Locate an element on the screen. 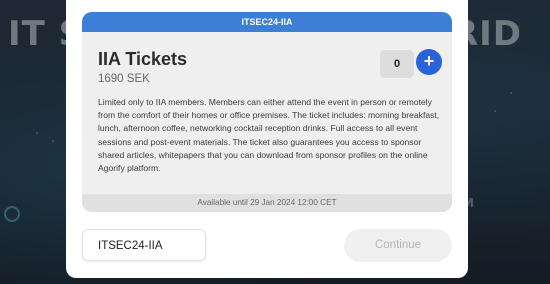 The width and height of the screenshot is (550, 284). ticket-name: IIA Tickets is located at coordinates (143, 59).